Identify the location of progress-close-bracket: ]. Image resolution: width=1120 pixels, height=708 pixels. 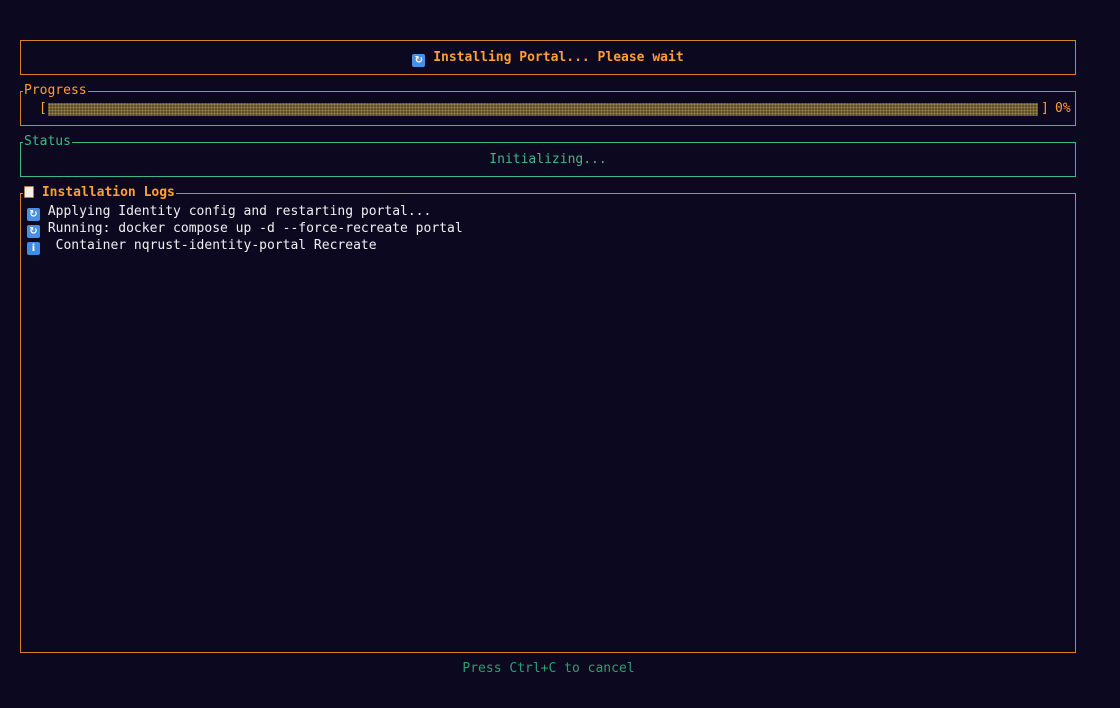
(1045, 108).